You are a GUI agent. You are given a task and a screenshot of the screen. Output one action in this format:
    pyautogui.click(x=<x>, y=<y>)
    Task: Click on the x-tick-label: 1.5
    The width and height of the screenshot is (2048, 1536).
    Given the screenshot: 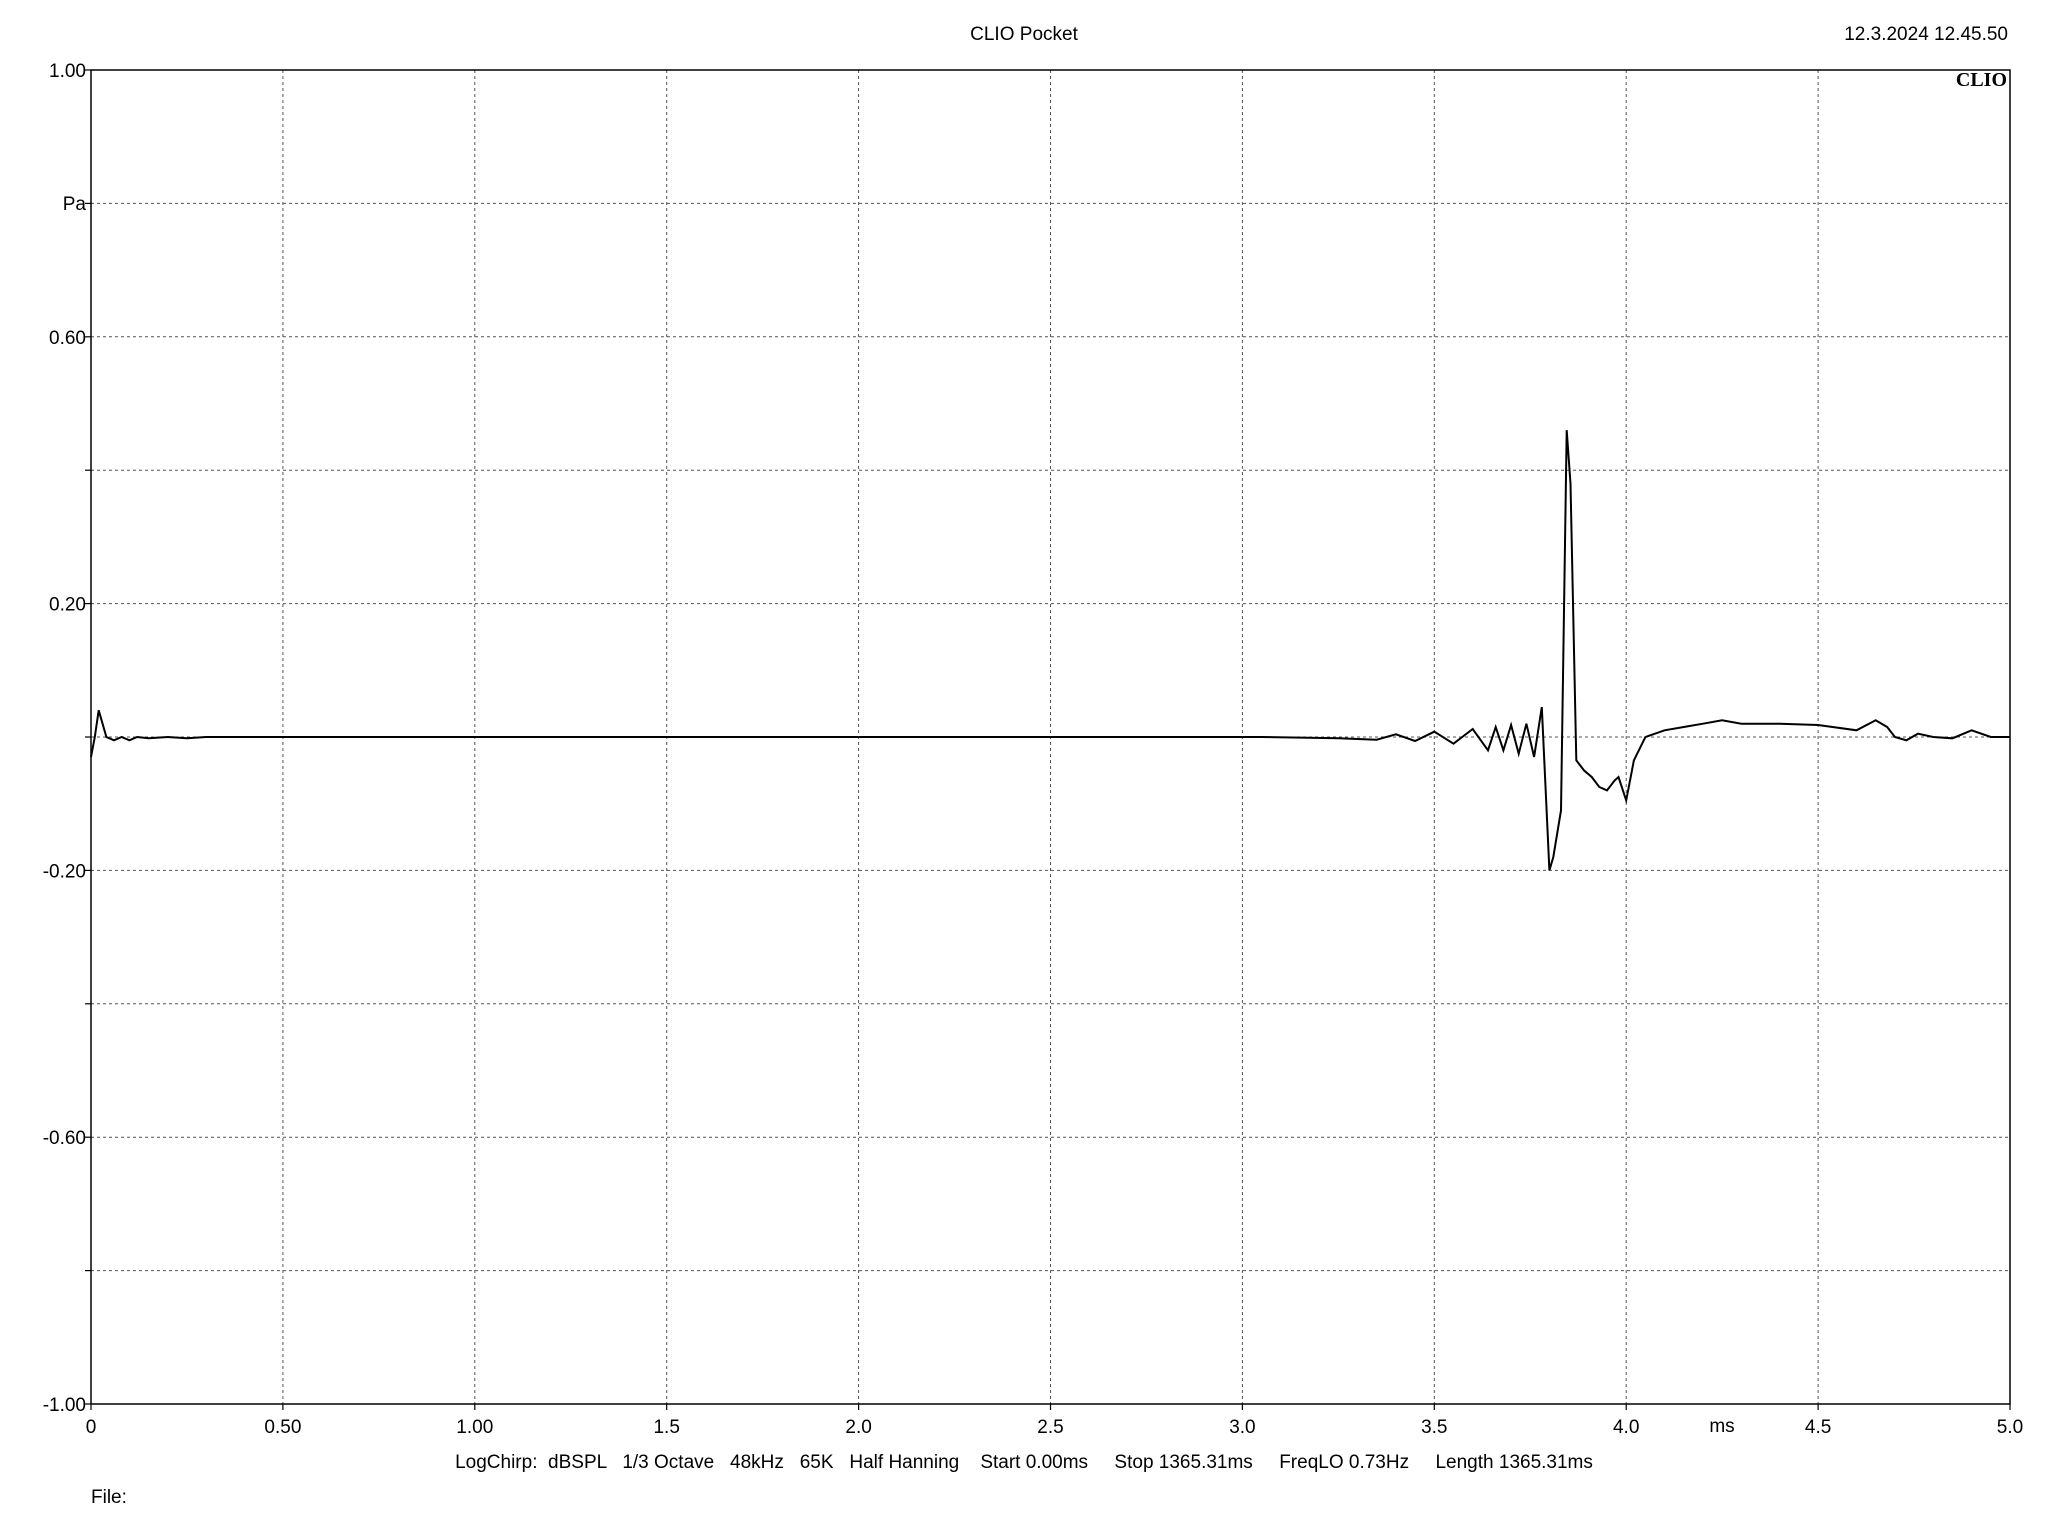 What is the action you would take?
    pyautogui.click(x=666, y=1427)
    